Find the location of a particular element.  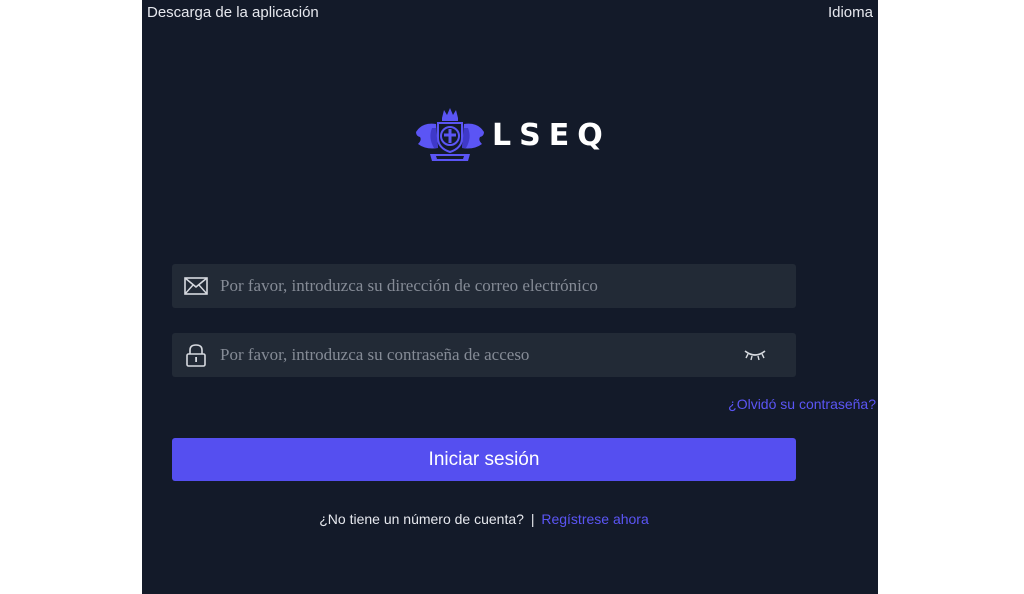

language-selector: Idioma is located at coordinates (850, 12).